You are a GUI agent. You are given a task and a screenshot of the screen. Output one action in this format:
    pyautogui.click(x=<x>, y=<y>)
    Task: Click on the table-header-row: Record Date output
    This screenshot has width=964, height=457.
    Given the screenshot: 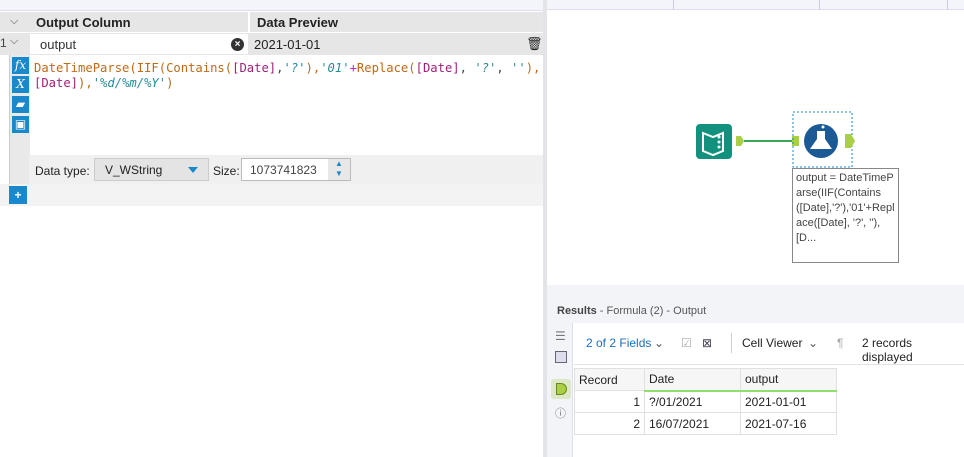 What is the action you would take?
    pyautogui.click(x=705, y=380)
    